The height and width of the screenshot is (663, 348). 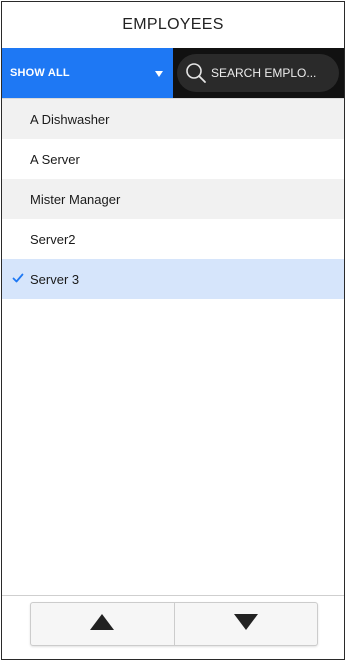 I want to click on page-title-text: EMPLOYEES, so click(x=173, y=24).